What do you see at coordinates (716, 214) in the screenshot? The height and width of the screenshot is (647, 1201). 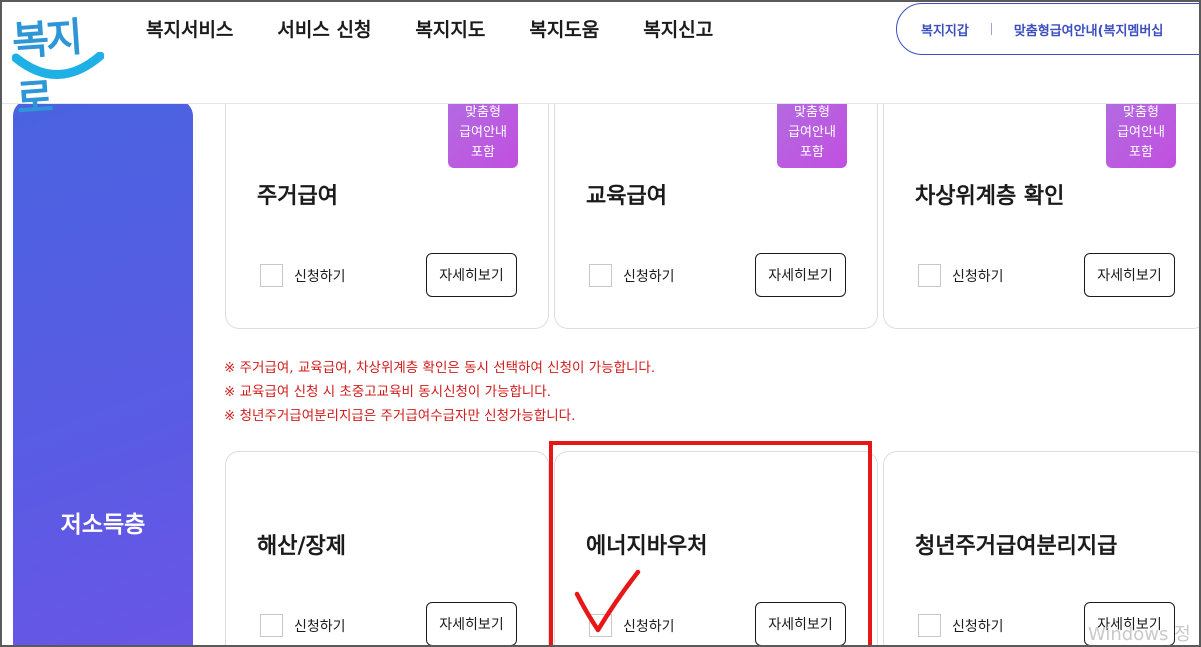 I see `service-card-education: 맞춤형 급여안내 포함 교육급여 신청하기 자세히보기` at bounding box center [716, 214].